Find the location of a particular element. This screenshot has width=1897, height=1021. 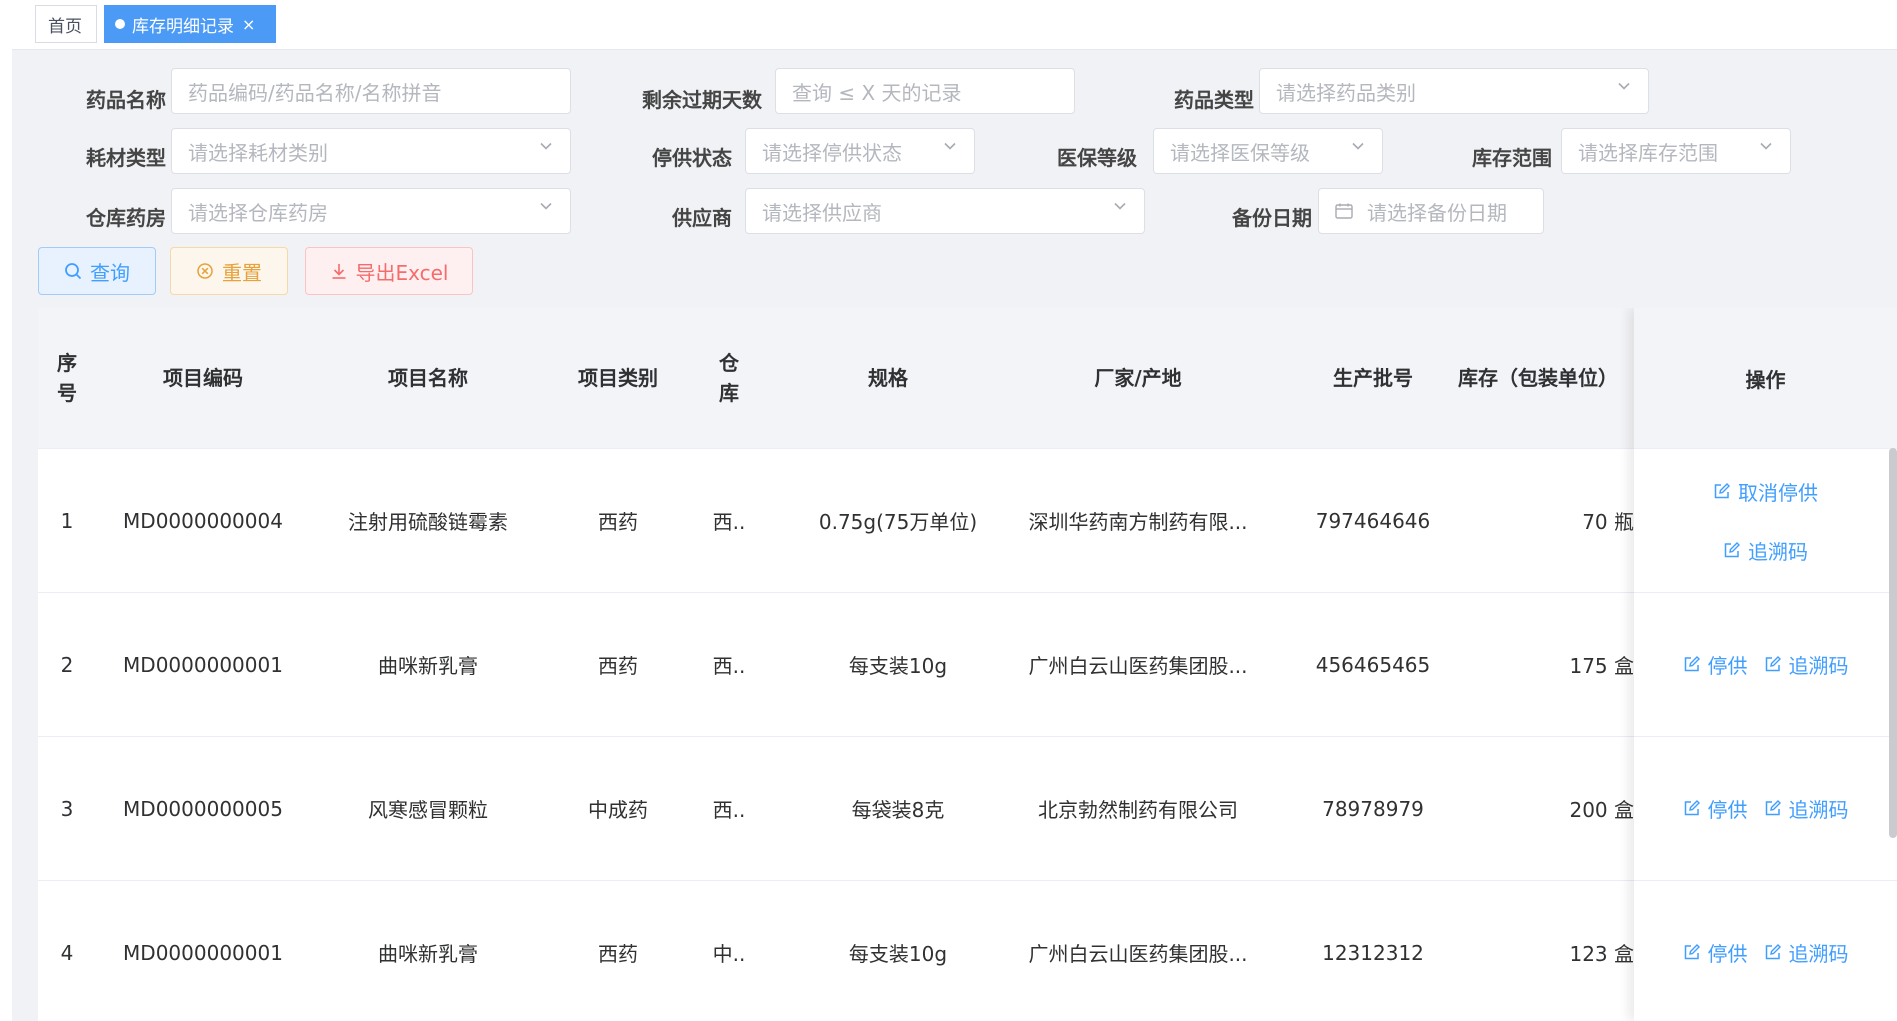

tag-home-label: 首页 is located at coordinates (65, 26).